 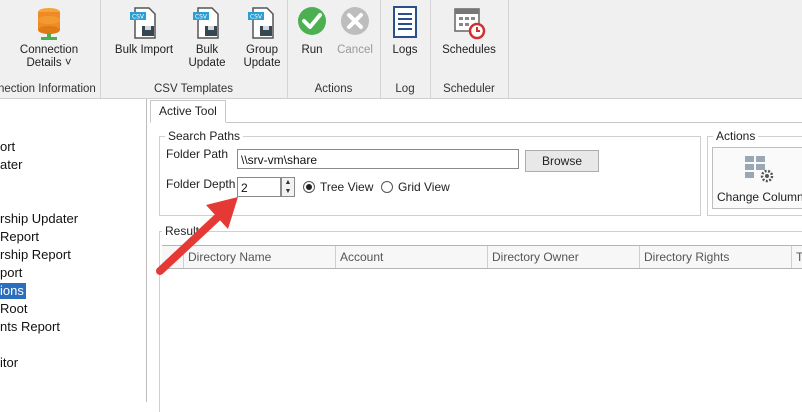 What do you see at coordinates (31, 327) in the screenshot?
I see `tree-item: nts Report` at bounding box center [31, 327].